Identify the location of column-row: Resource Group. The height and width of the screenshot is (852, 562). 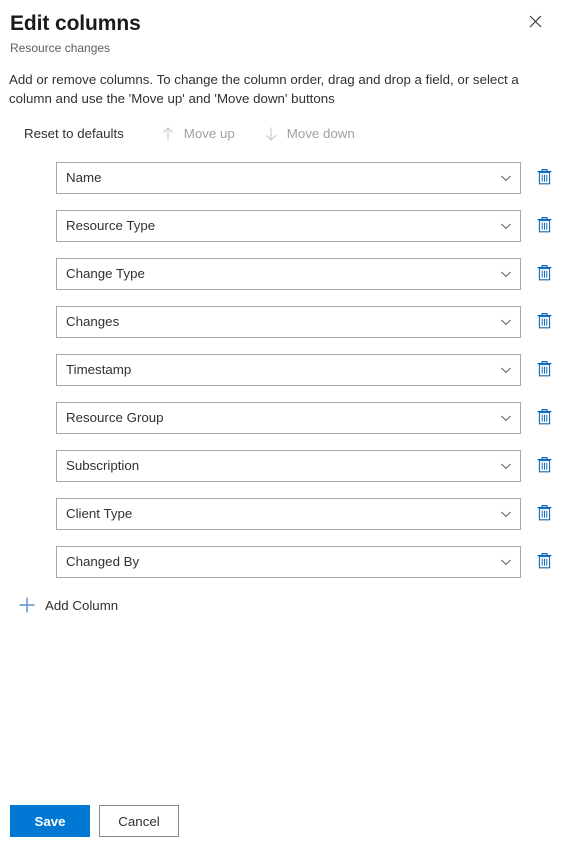
(281, 418).